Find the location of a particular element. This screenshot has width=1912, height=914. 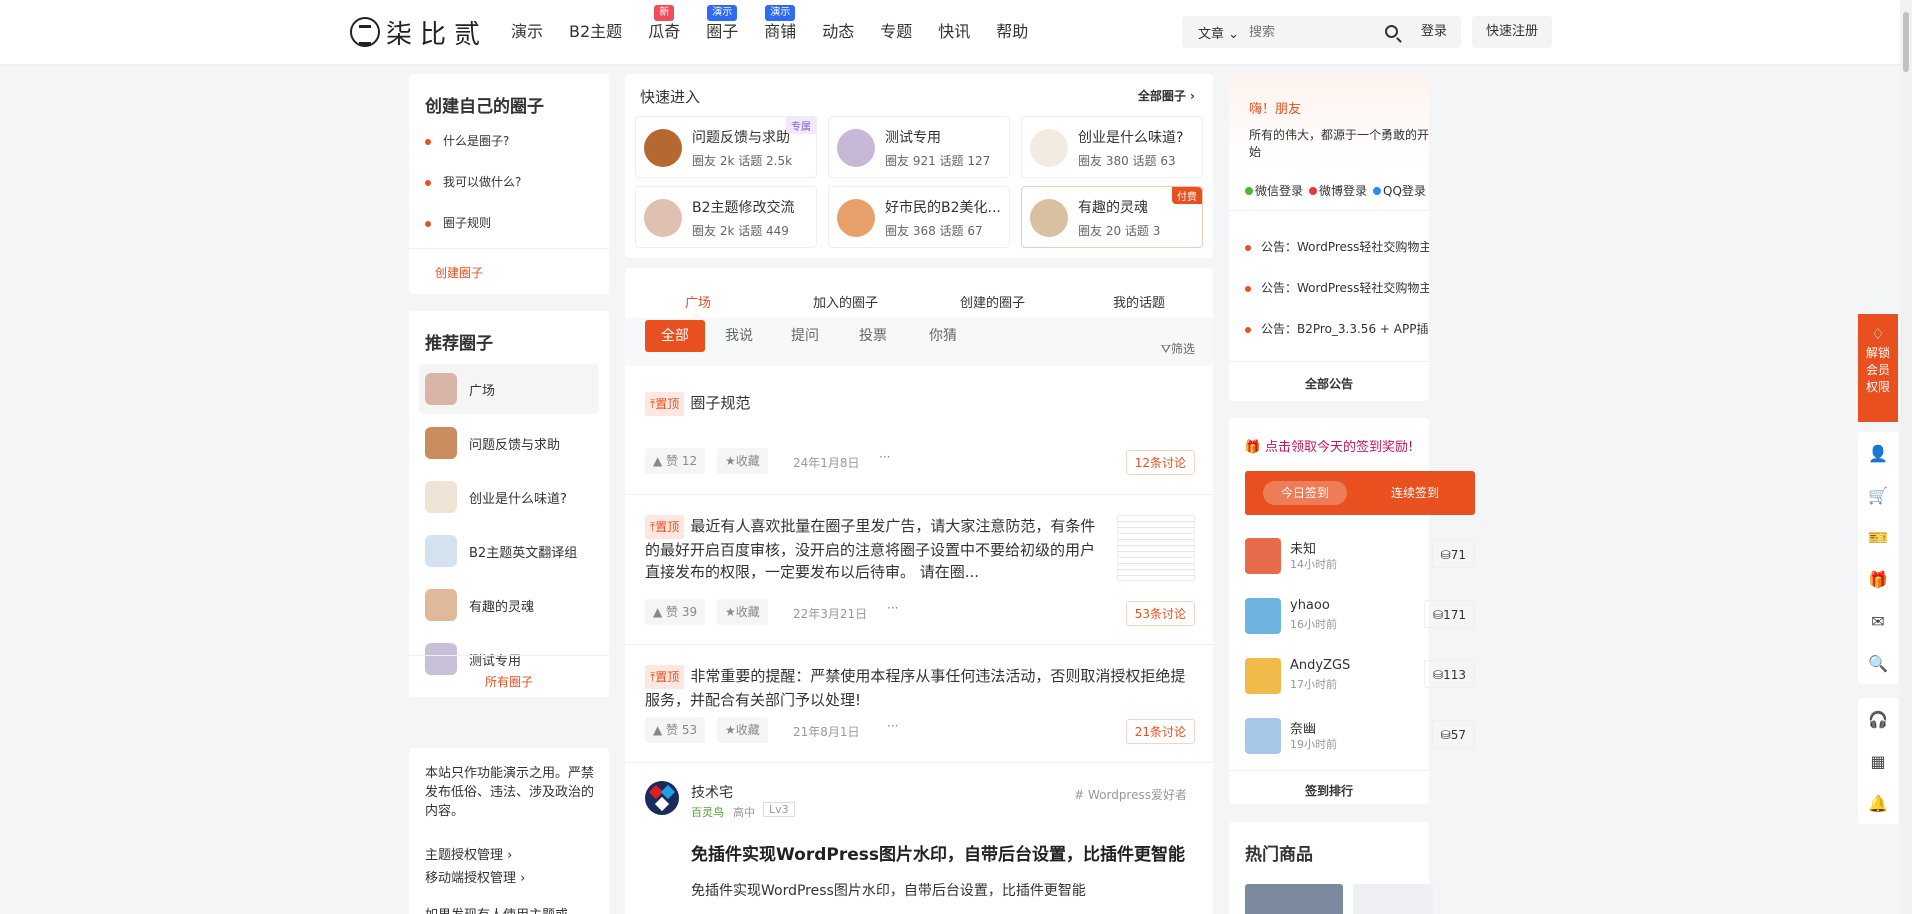

discussion-count: 53条讨论 is located at coordinates (1160, 613).